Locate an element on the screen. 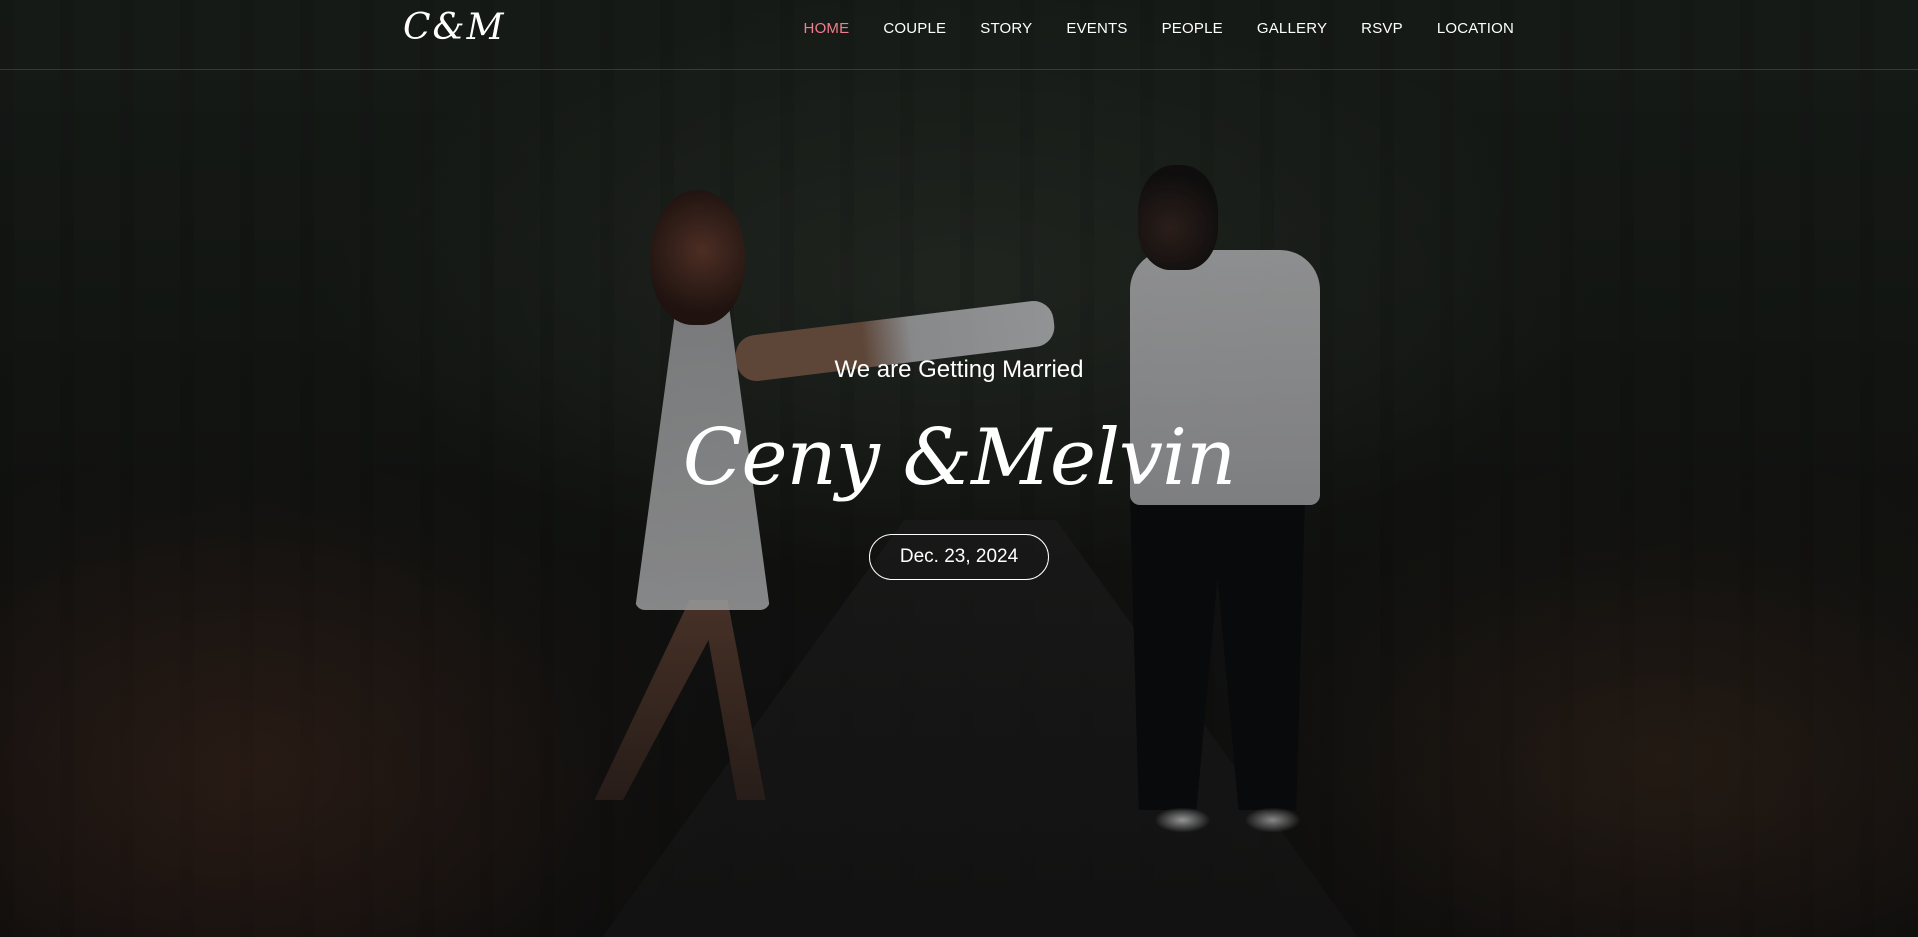 The height and width of the screenshot is (937, 1918). couple-names: Ceny &Melvin is located at coordinates (959, 458).